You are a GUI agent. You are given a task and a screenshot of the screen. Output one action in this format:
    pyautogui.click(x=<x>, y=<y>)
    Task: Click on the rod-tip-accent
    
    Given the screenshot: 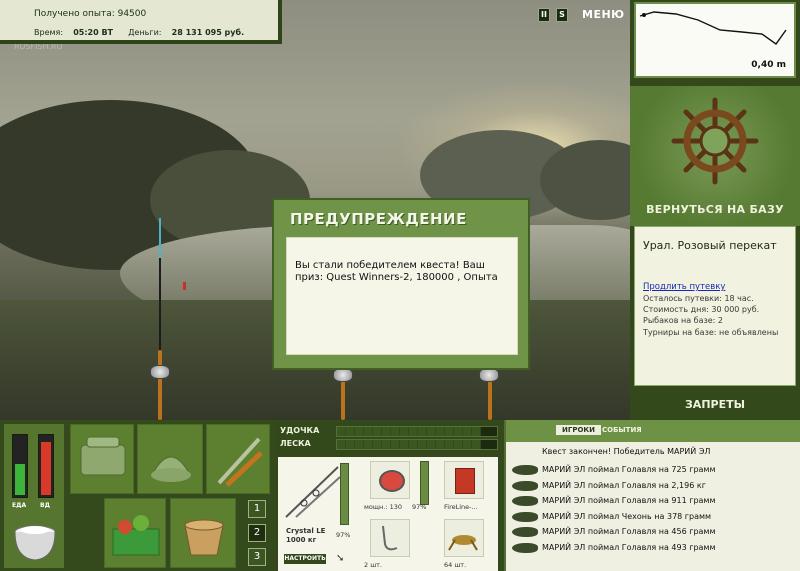 What is the action you would take?
    pyautogui.click(x=160, y=238)
    